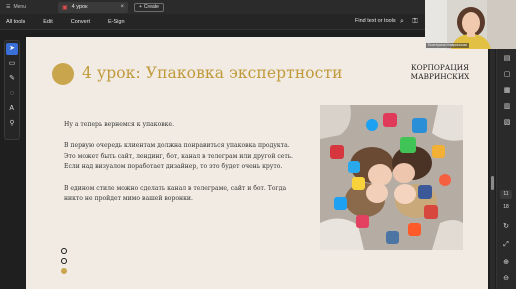 The width and height of the screenshot is (516, 289). I want to click on right-tool-rail: ▤ ▢ ▦ ▥ ▧, so click(506, 168).